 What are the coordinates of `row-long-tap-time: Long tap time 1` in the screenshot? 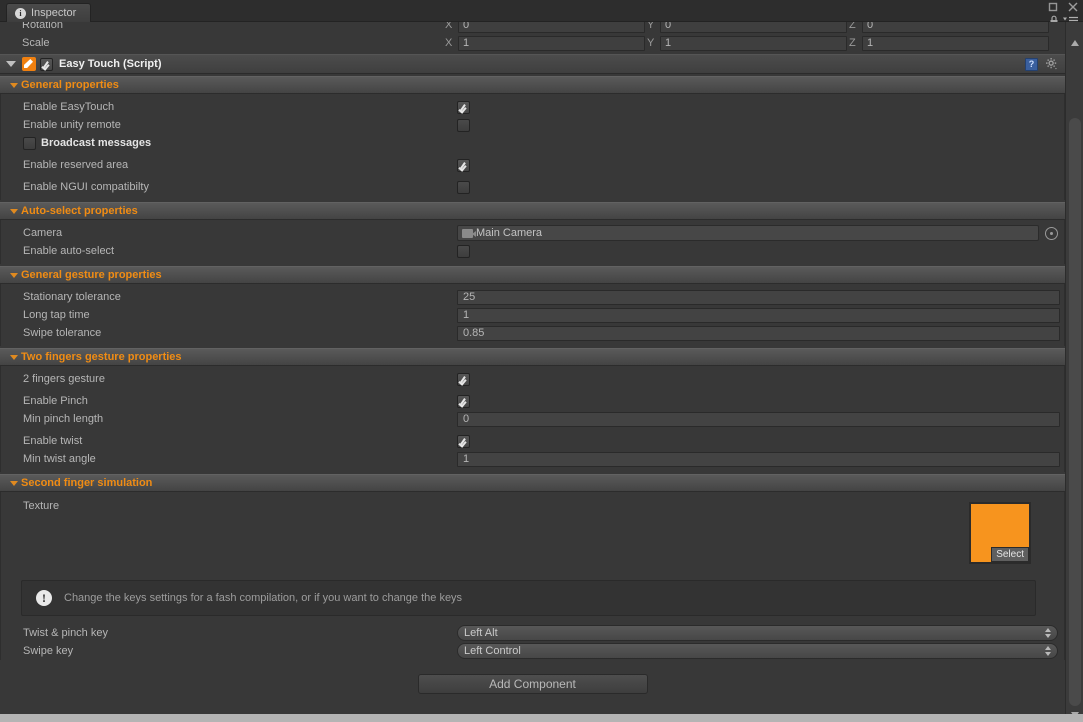 It's located at (532, 315).